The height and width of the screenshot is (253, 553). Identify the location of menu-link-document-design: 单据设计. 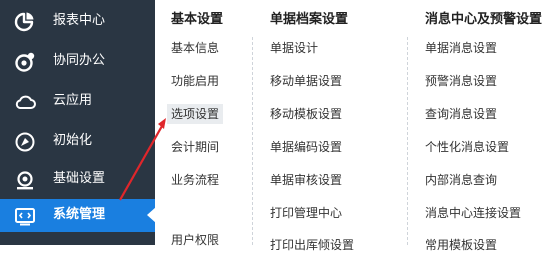
(294, 48).